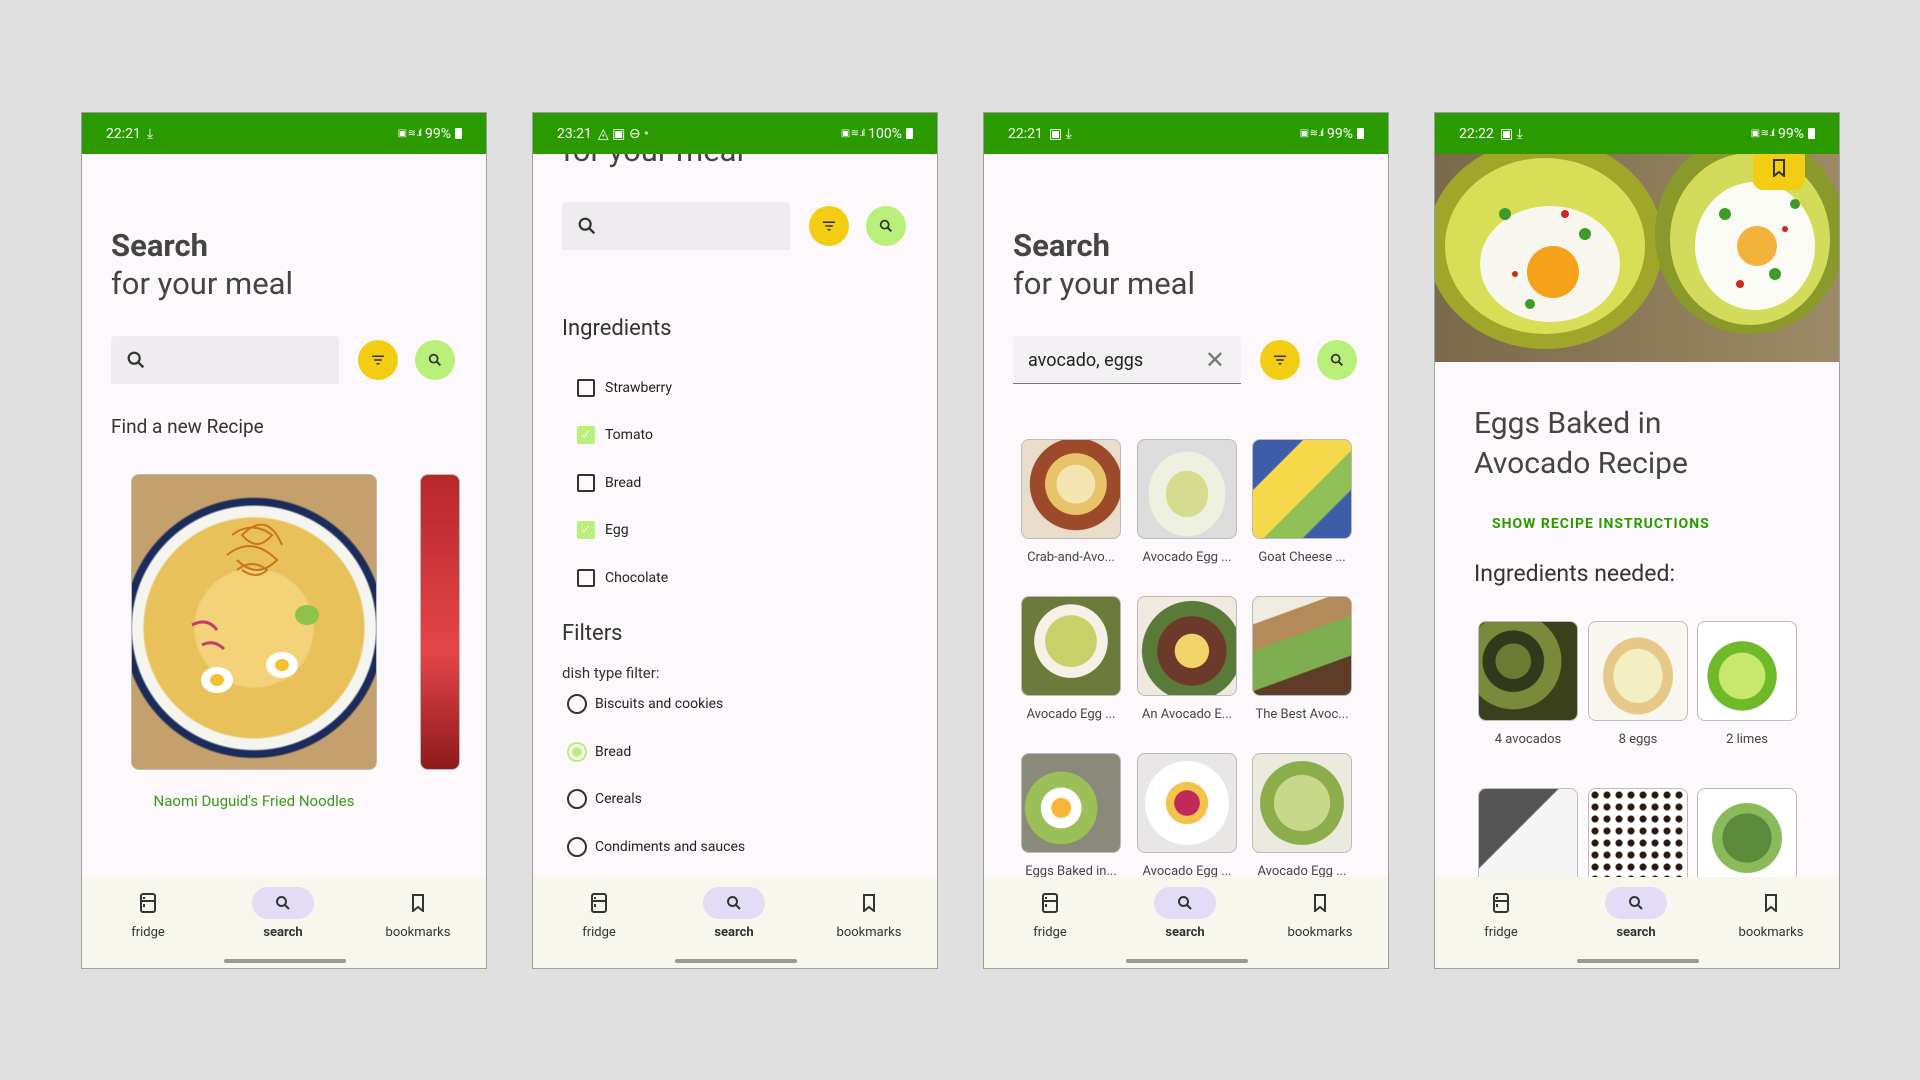 The width and height of the screenshot is (1920, 1080). What do you see at coordinates (617, 328) in the screenshot?
I see `ingredients-heading: Ingredients` at bounding box center [617, 328].